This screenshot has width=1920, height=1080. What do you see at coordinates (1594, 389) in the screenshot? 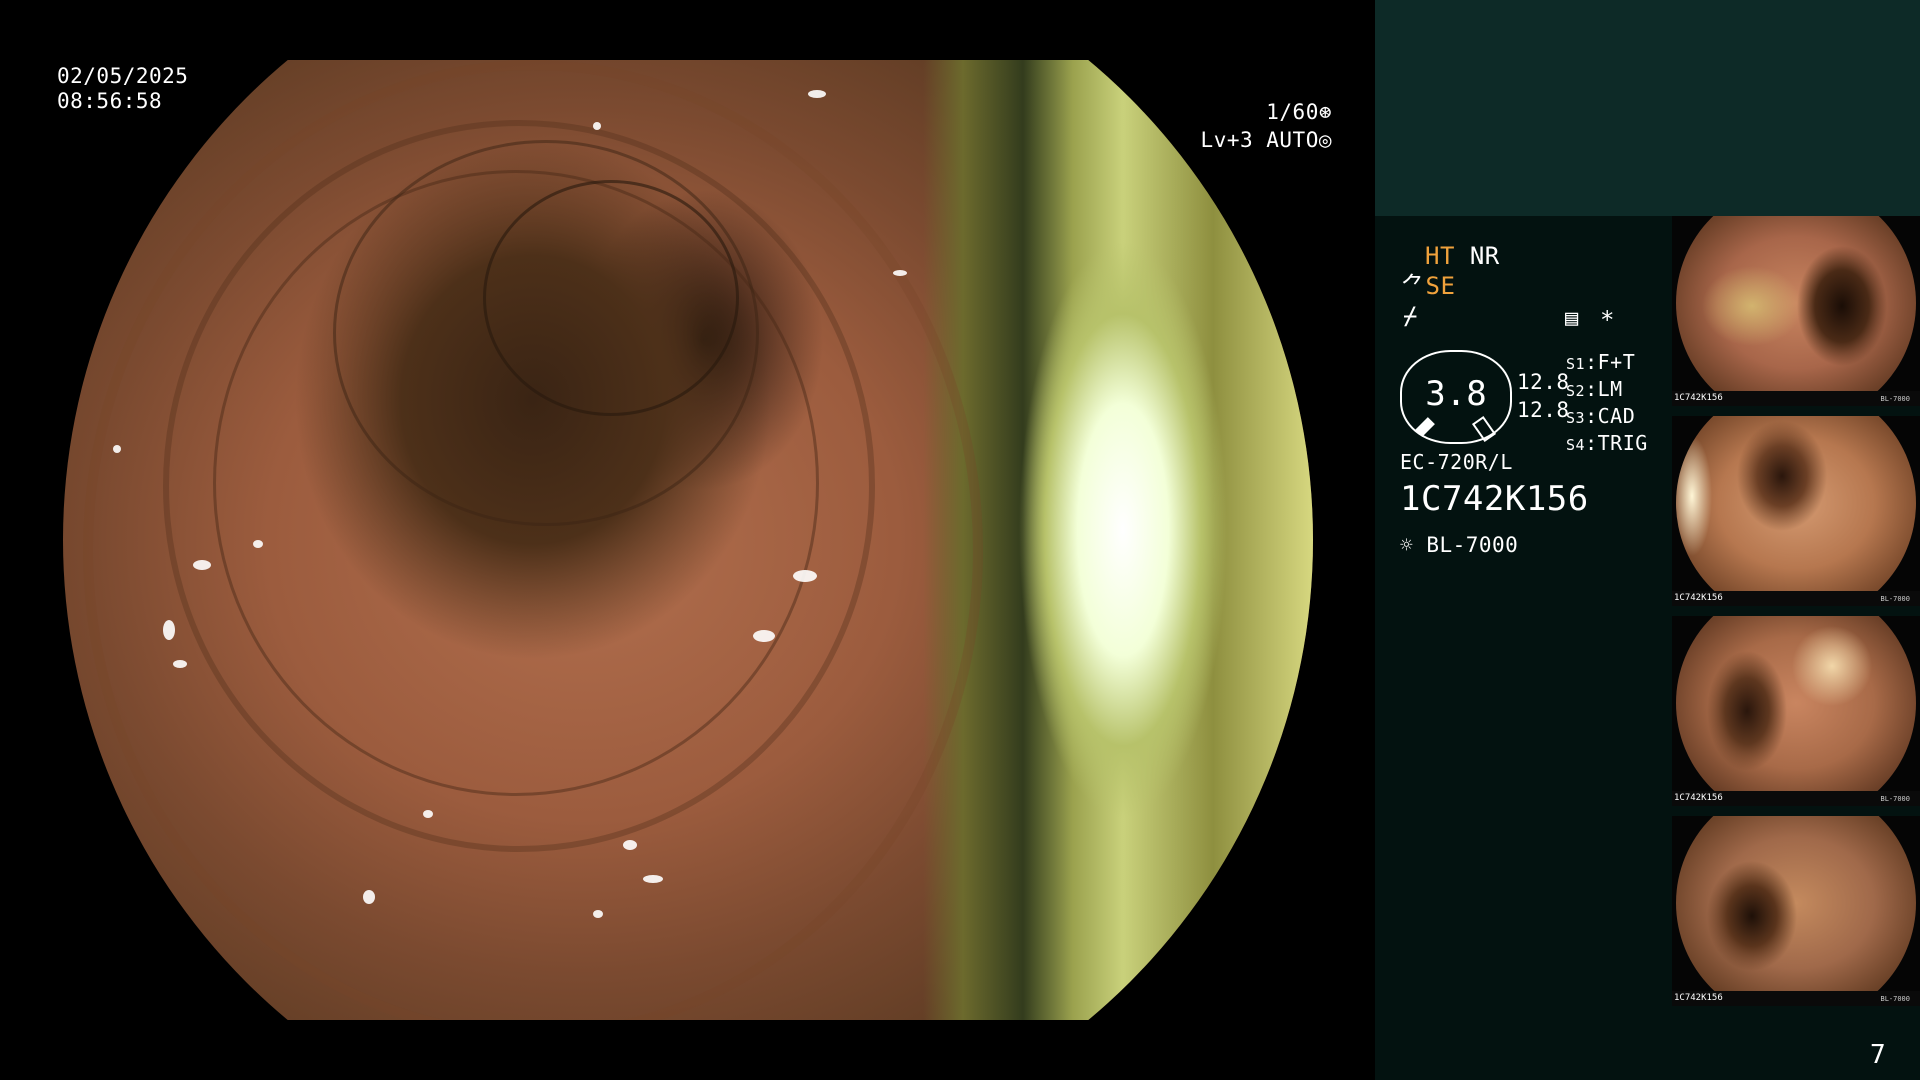
I see `switch-item: S2:LM` at bounding box center [1594, 389].